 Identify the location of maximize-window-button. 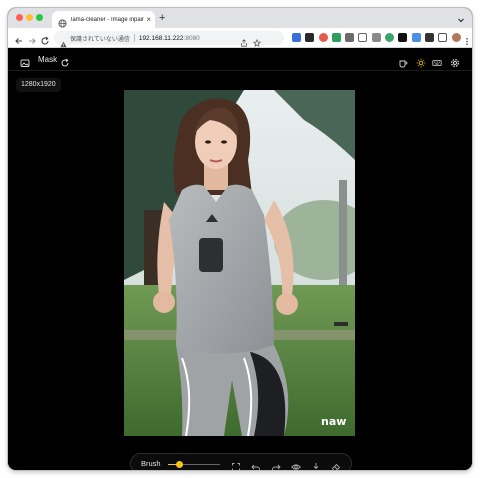
(39, 17).